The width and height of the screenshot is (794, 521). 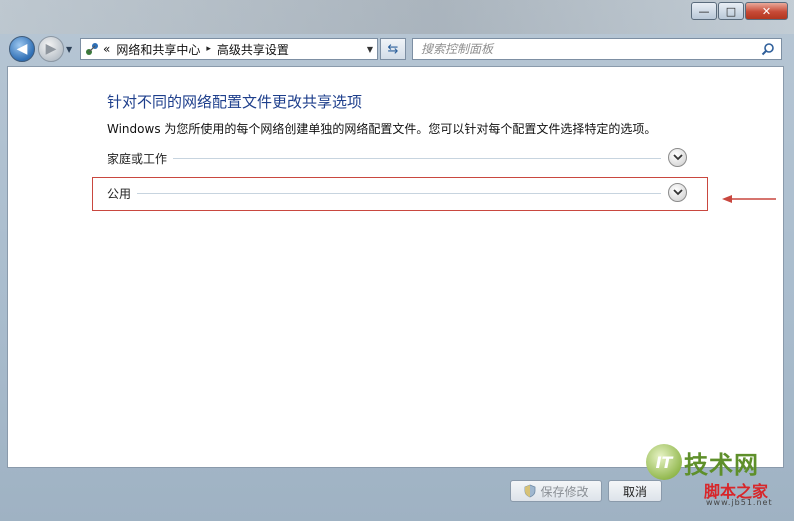 I want to click on back-arrow-icon: ◀, so click(x=22, y=49).